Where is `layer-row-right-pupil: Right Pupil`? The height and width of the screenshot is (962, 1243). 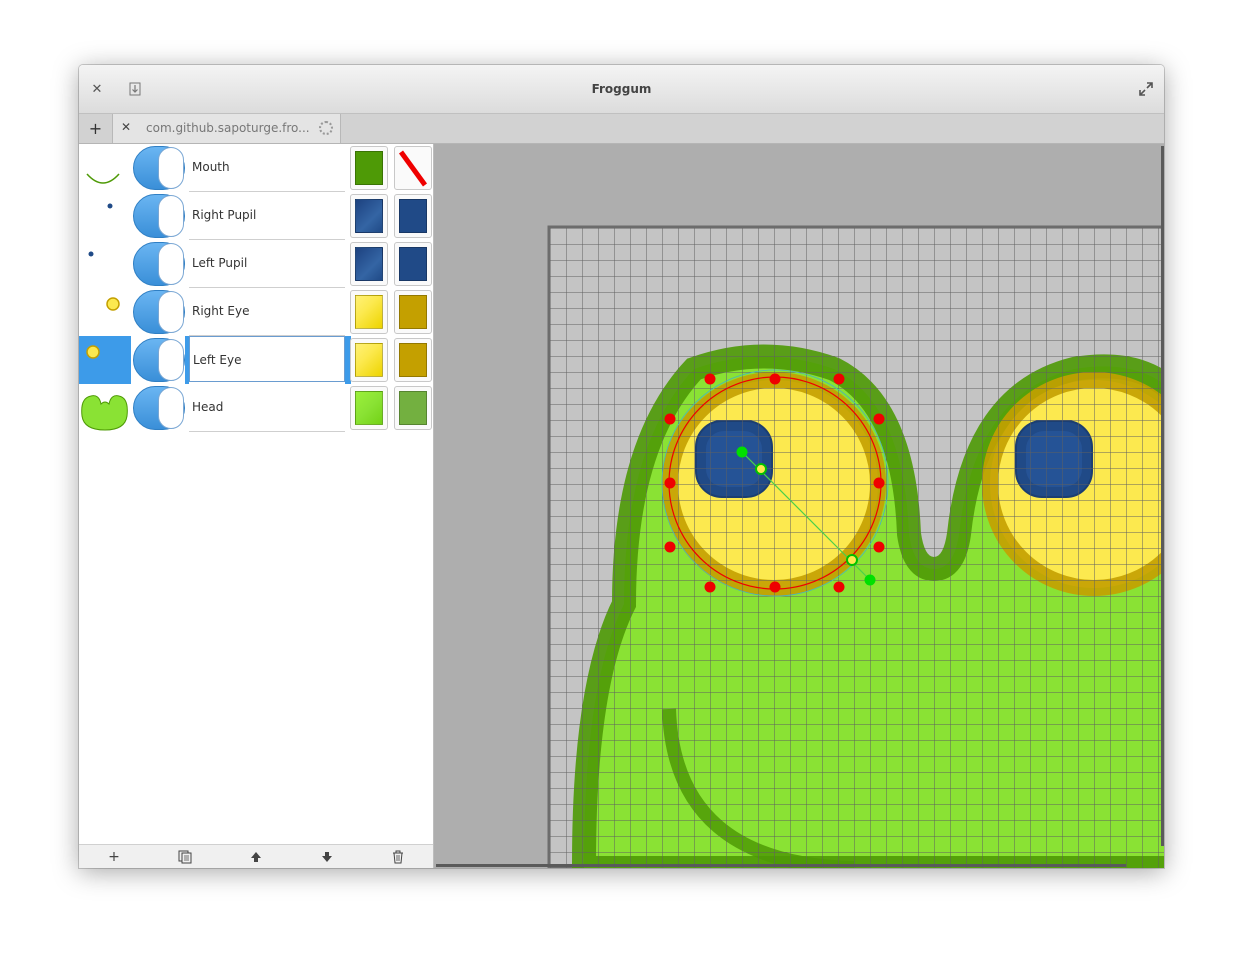 layer-row-right-pupil: Right Pupil is located at coordinates (256, 216).